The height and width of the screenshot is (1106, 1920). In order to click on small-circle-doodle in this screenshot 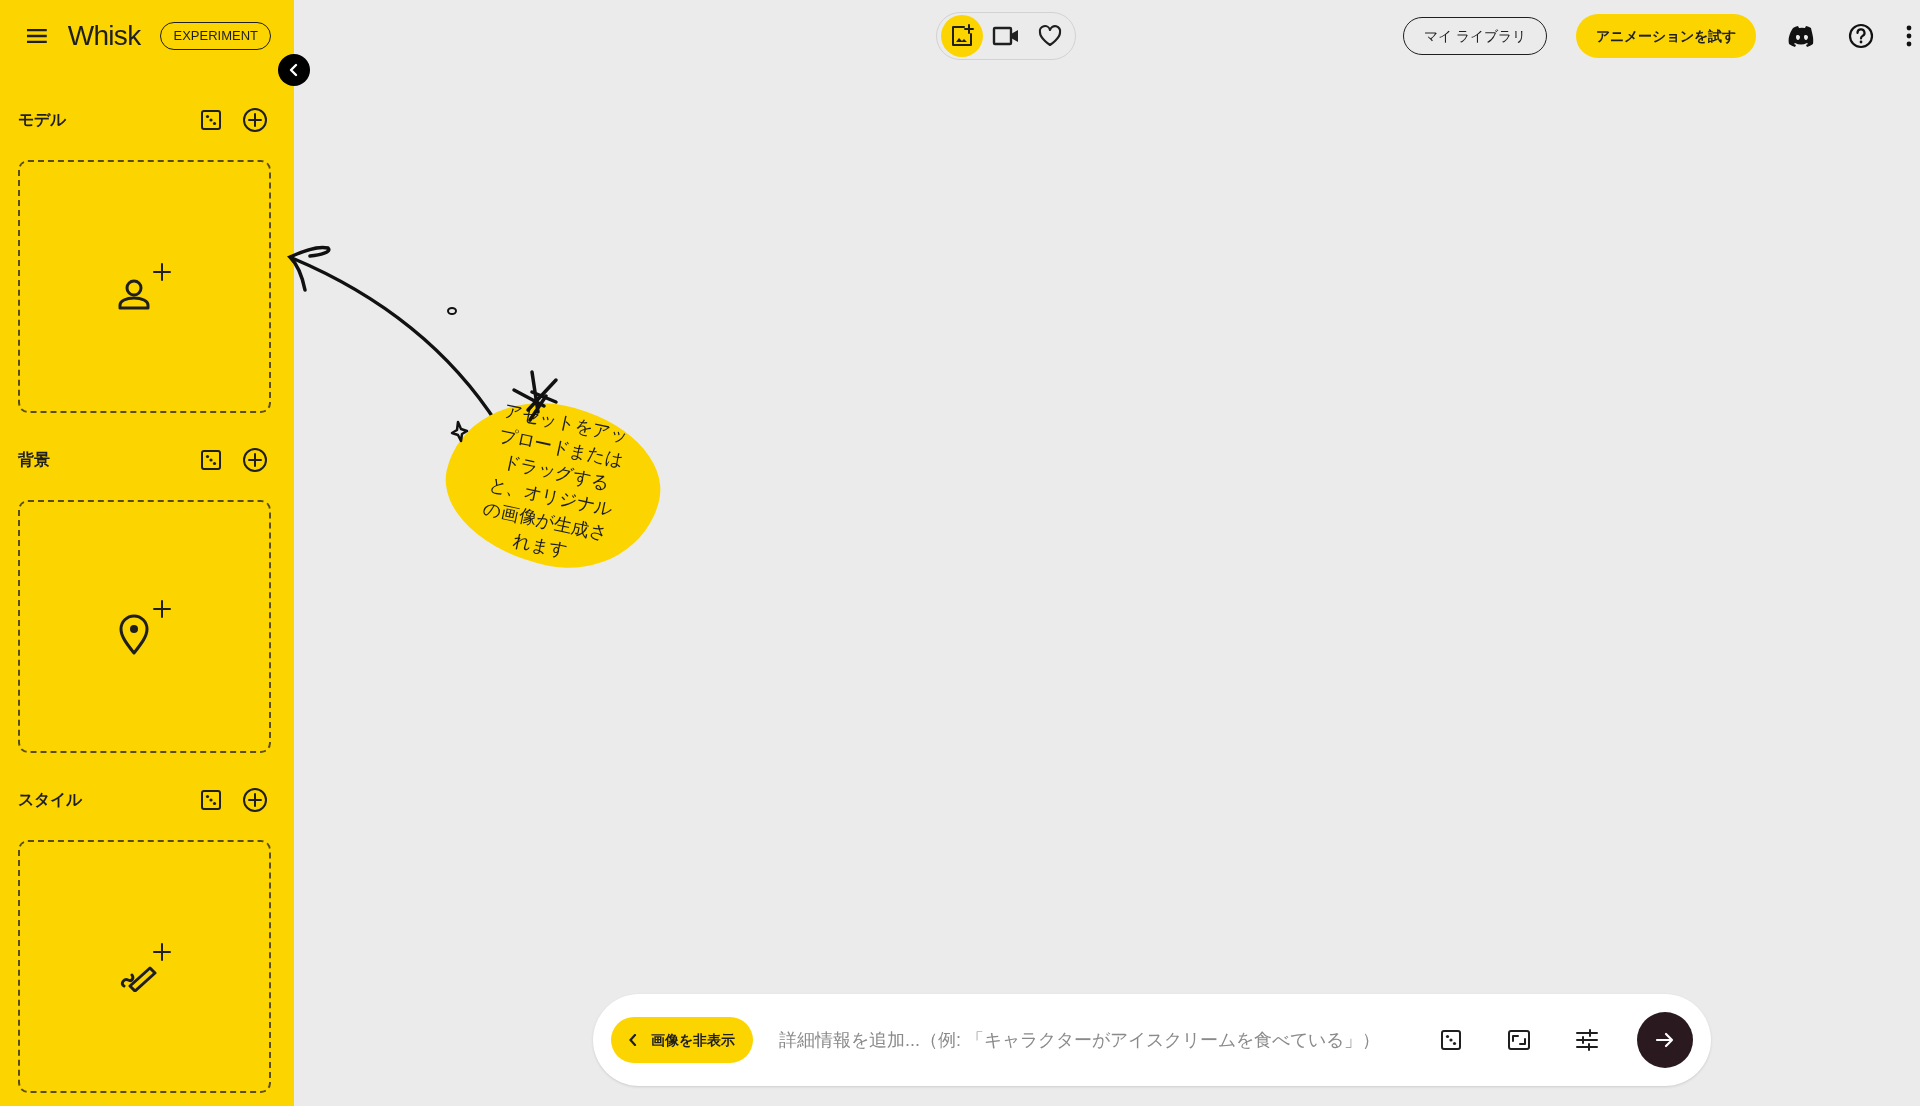, I will do `click(452, 311)`.